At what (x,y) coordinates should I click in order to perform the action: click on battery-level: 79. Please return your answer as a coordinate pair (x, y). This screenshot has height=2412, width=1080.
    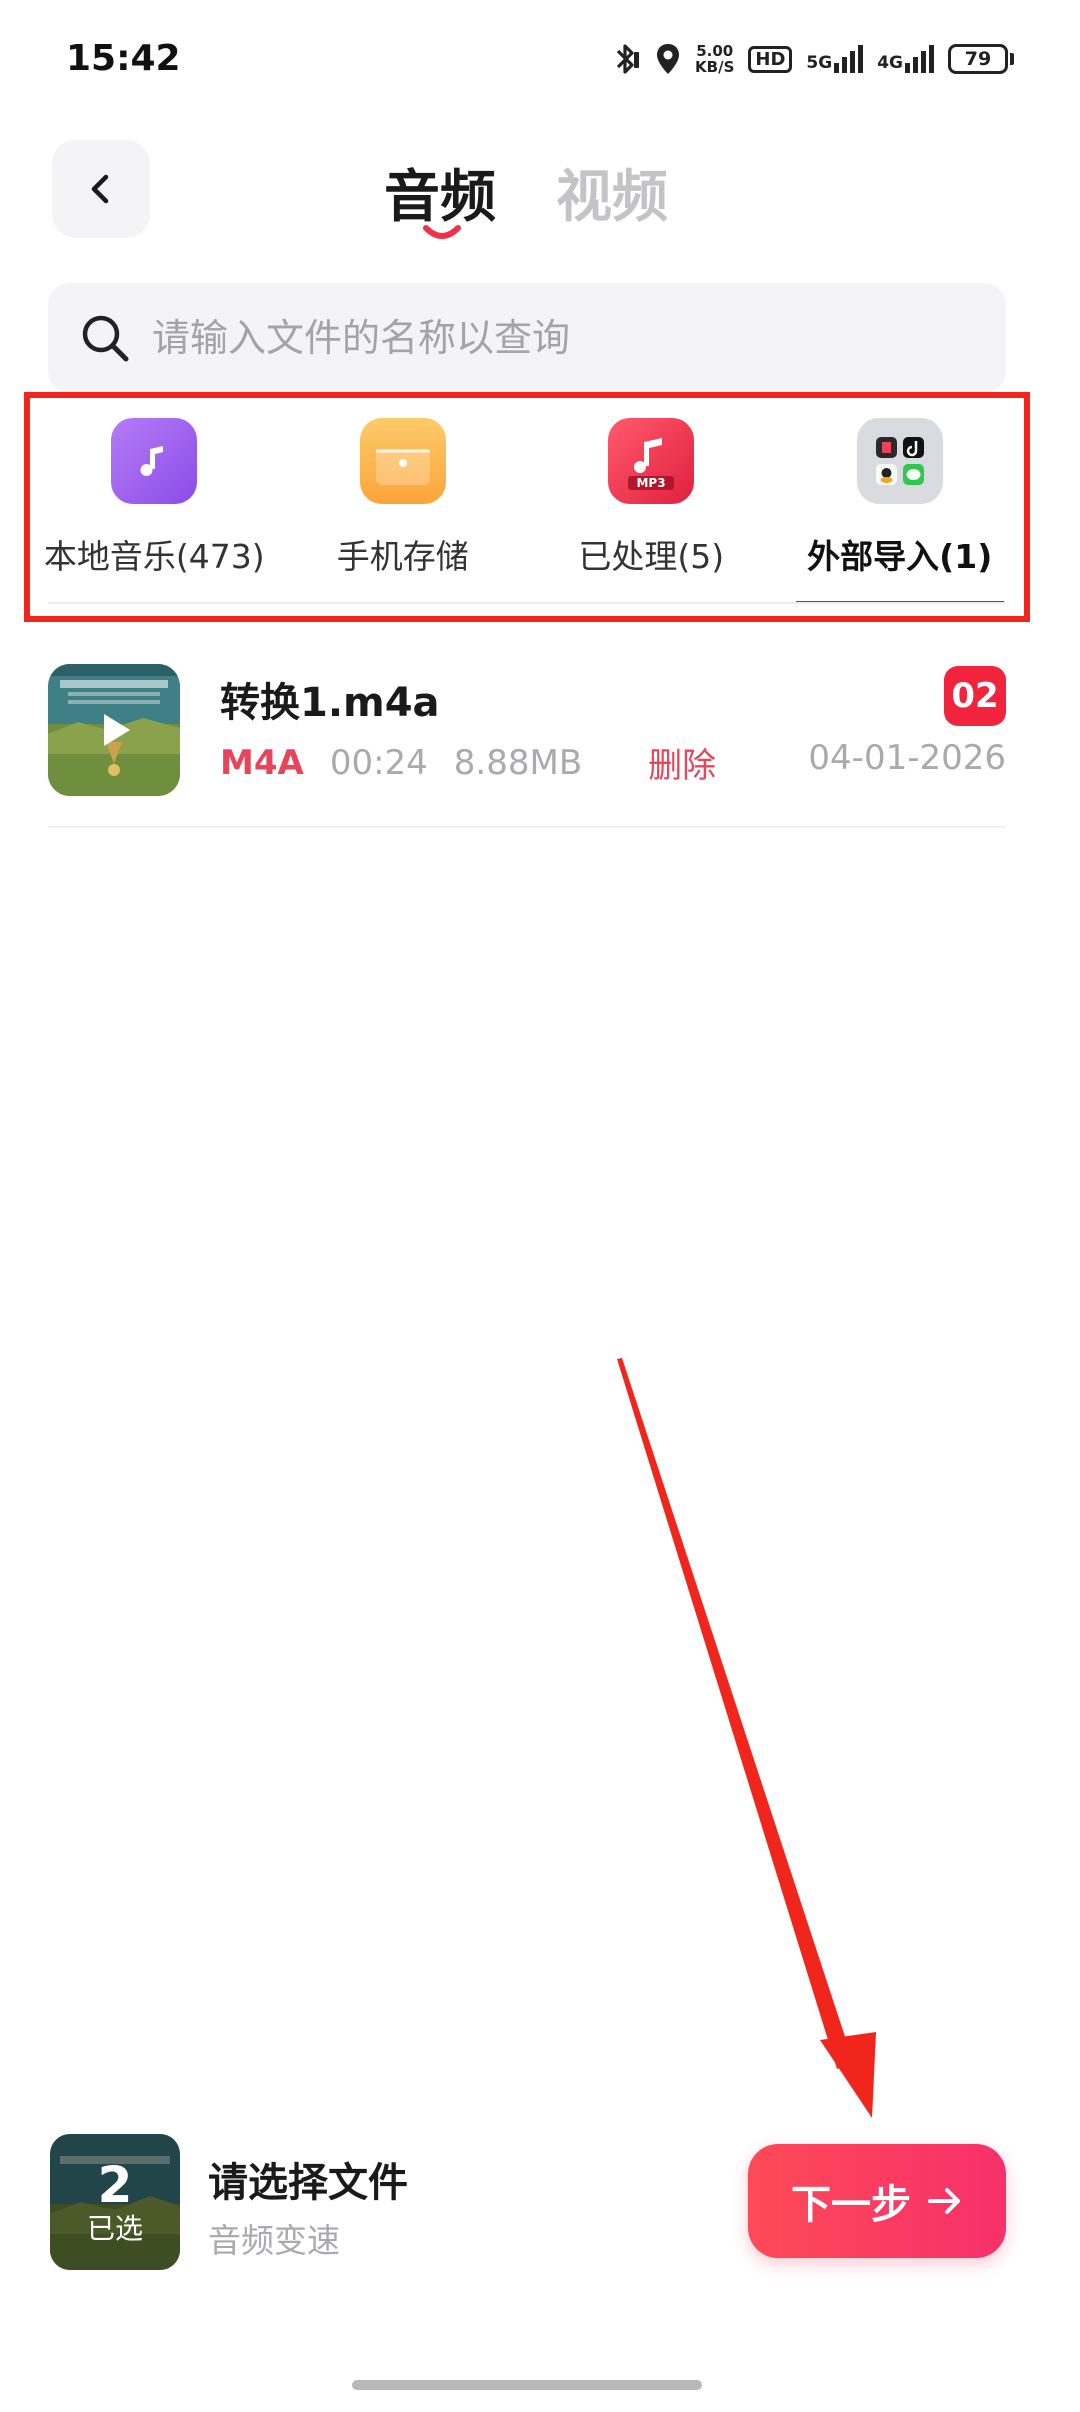
    Looking at the image, I should click on (978, 59).